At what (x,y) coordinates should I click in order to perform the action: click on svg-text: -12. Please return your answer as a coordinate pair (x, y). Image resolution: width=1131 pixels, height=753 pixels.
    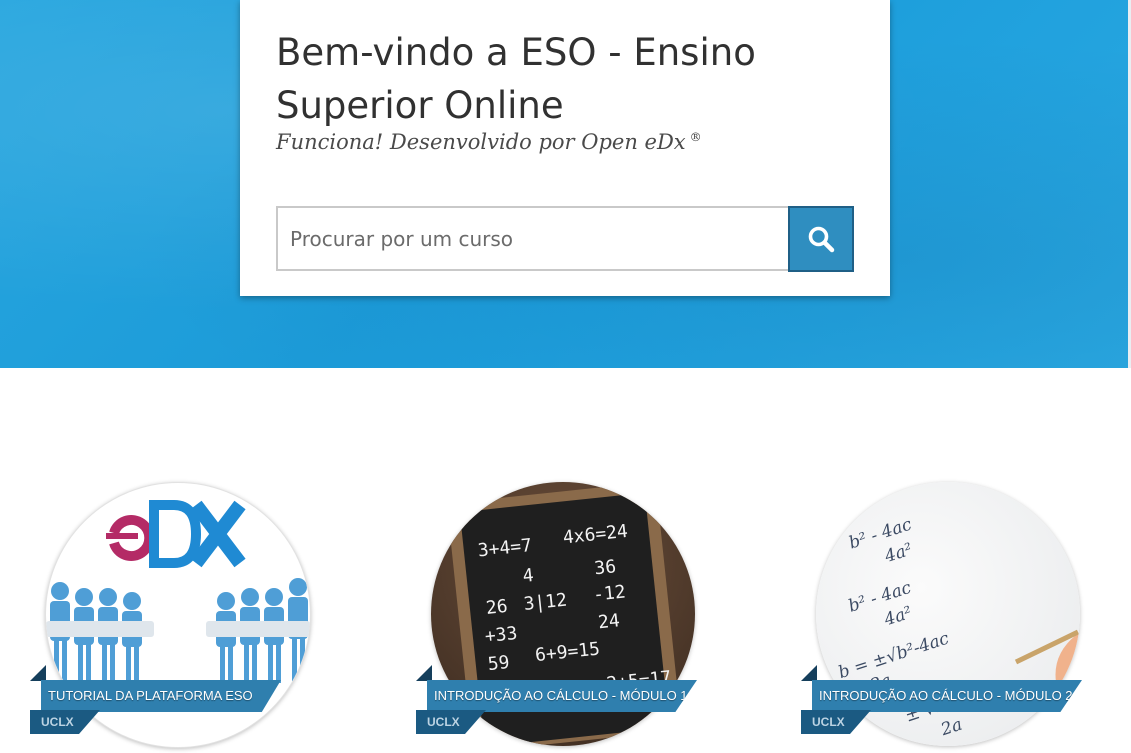
    Looking at the image, I should click on (609, 593).